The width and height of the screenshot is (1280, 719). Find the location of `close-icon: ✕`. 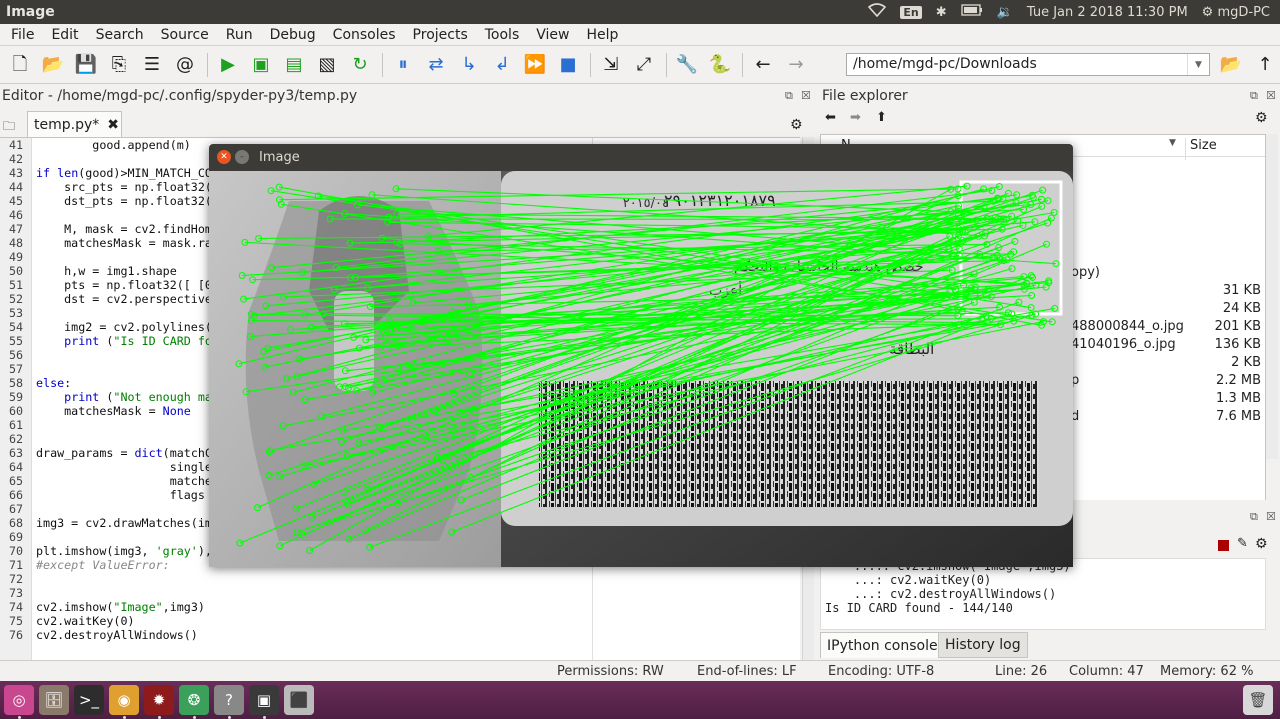

close-icon: ✕ is located at coordinates (224, 157).